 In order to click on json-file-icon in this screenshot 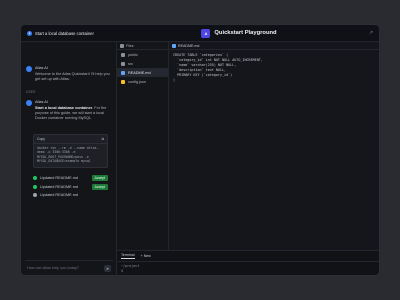, I will do `click(123, 81)`.